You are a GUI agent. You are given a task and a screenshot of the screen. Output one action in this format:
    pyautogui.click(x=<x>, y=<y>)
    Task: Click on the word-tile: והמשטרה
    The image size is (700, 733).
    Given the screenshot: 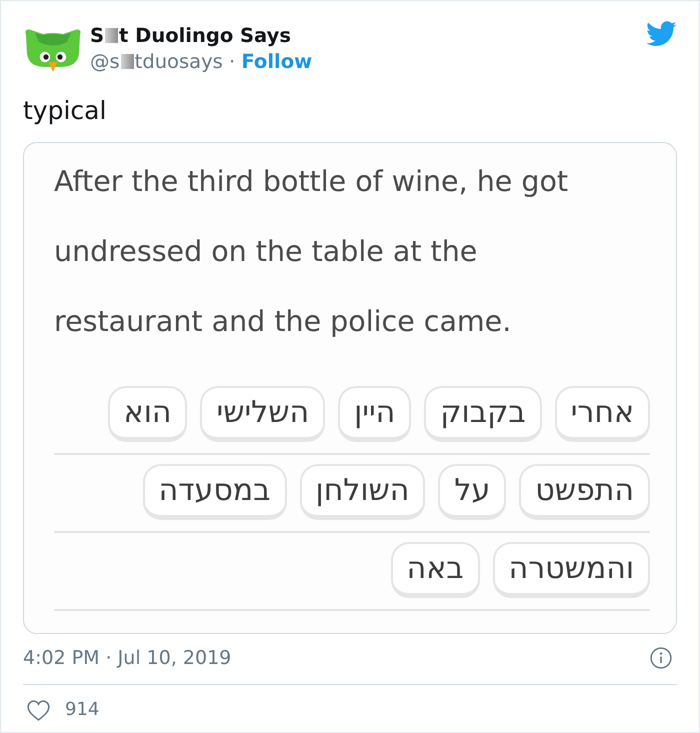 What is the action you would take?
    pyautogui.click(x=571, y=570)
    